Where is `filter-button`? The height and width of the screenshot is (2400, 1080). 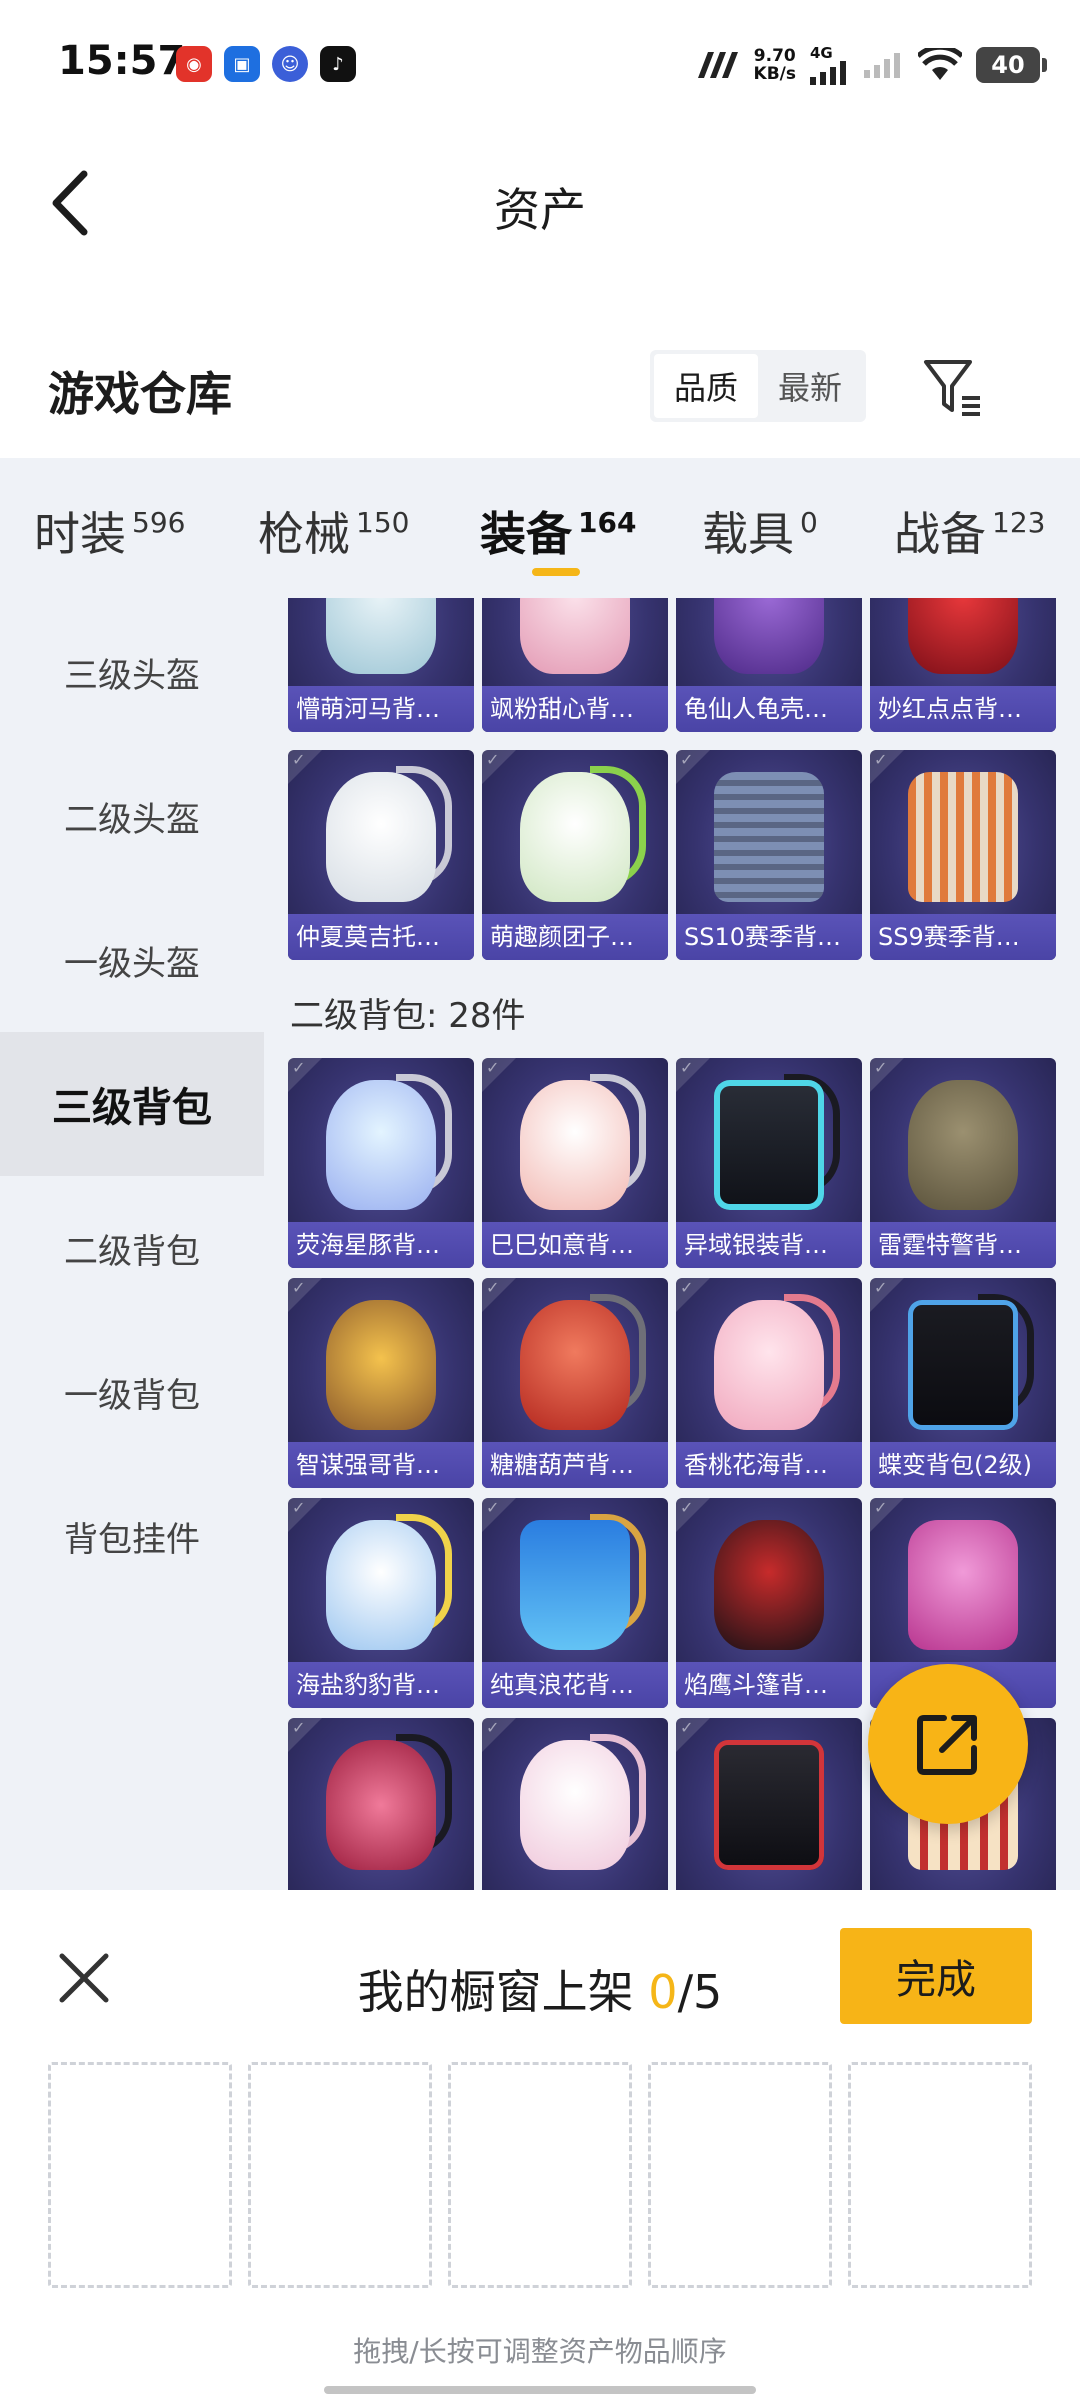
filter-button is located at coordinates (953, 387).